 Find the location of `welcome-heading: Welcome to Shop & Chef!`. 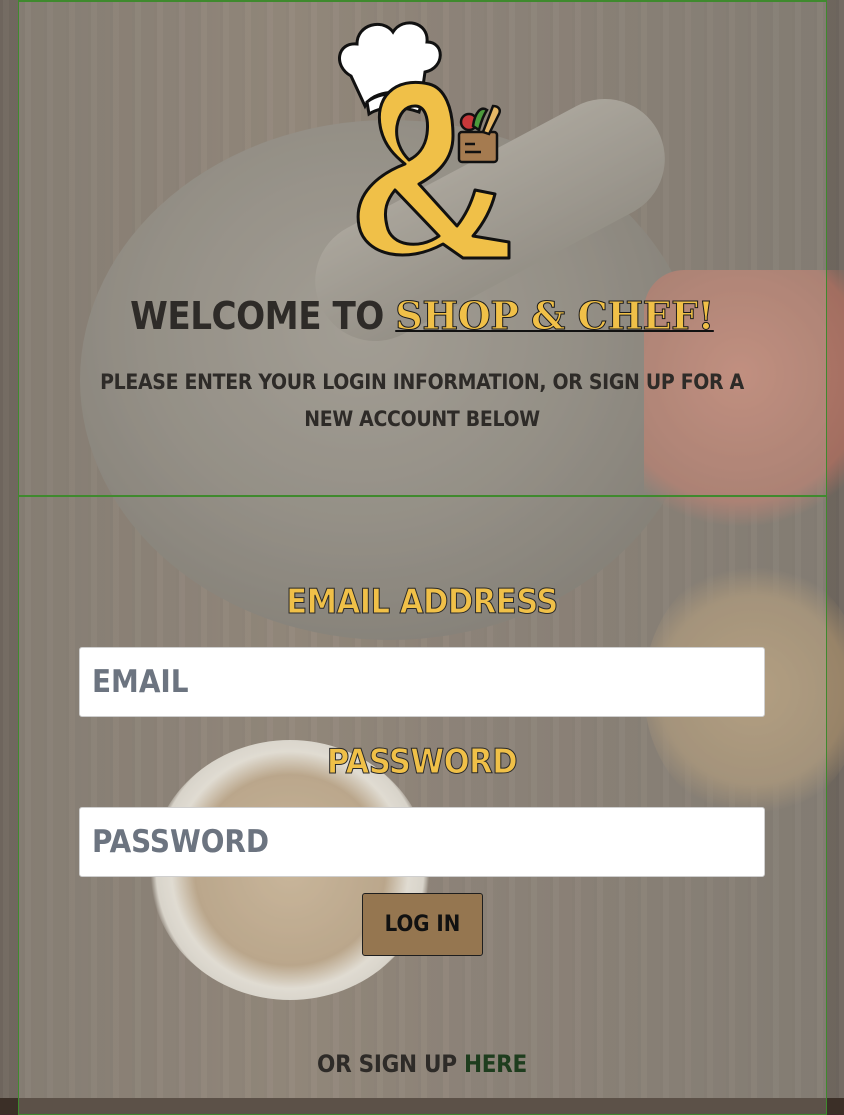

welcome-heading: Welcome to Shop & Chef! is located at coordinates (422, 316).